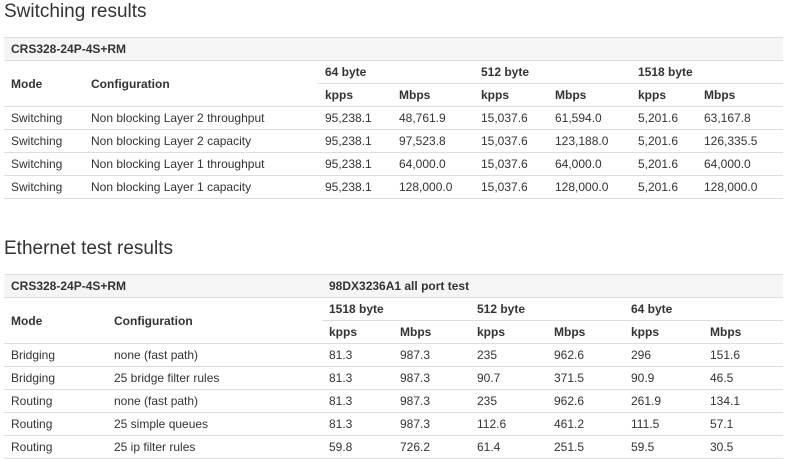 The height and width of the screenshot is (459, 790). What do you see at coordinates (88, 248) in the screenshot?
I see `ethernet-results-title: Ethernet test results` at bounding box center [88, 248].